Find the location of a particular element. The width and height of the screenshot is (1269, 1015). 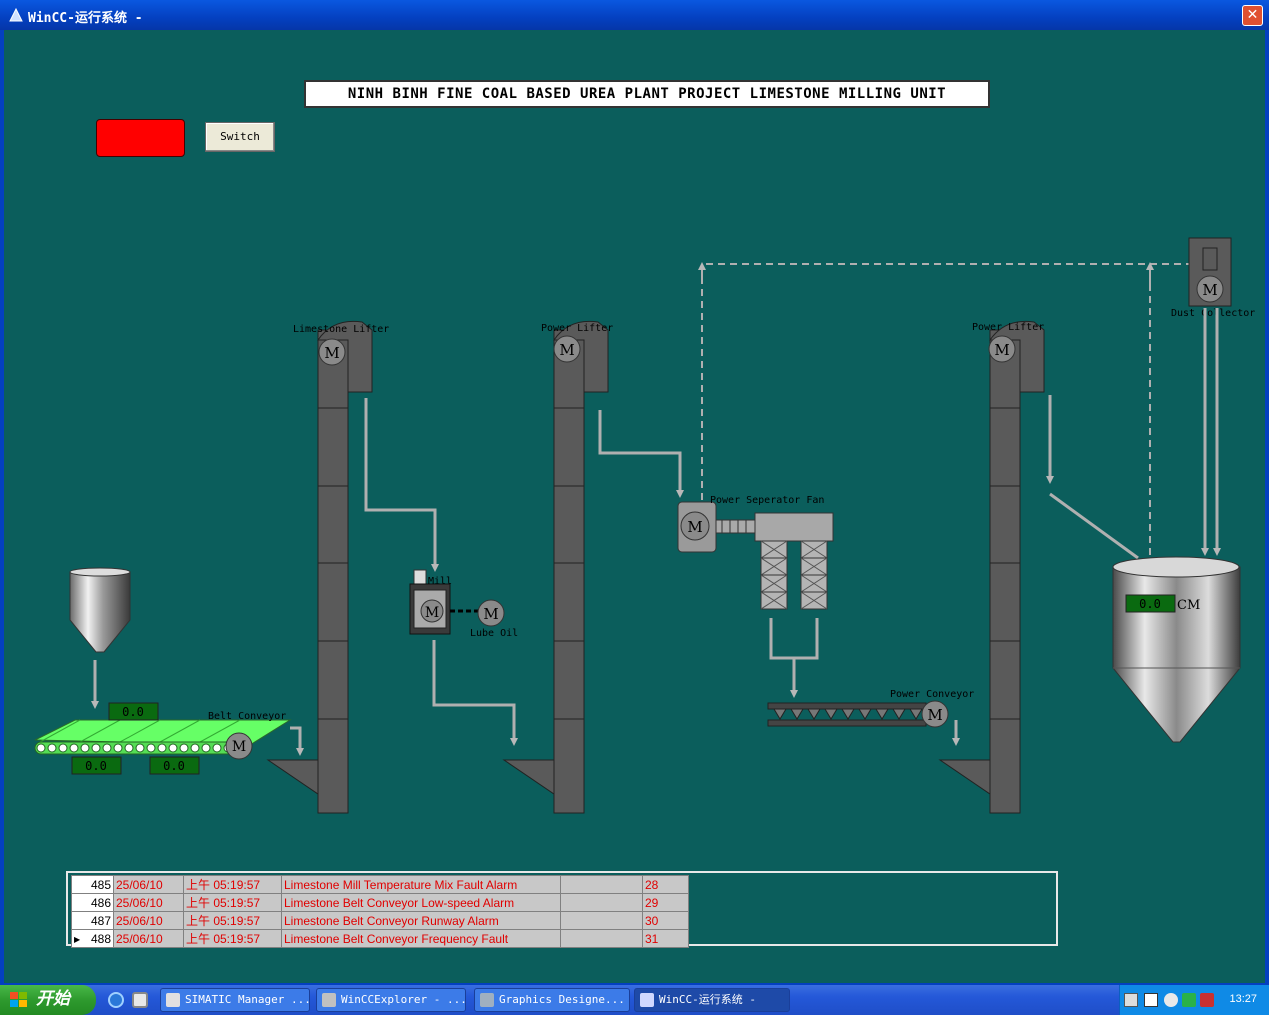

alarm-number: ▶ 488 is located at coordinates (92, 938).